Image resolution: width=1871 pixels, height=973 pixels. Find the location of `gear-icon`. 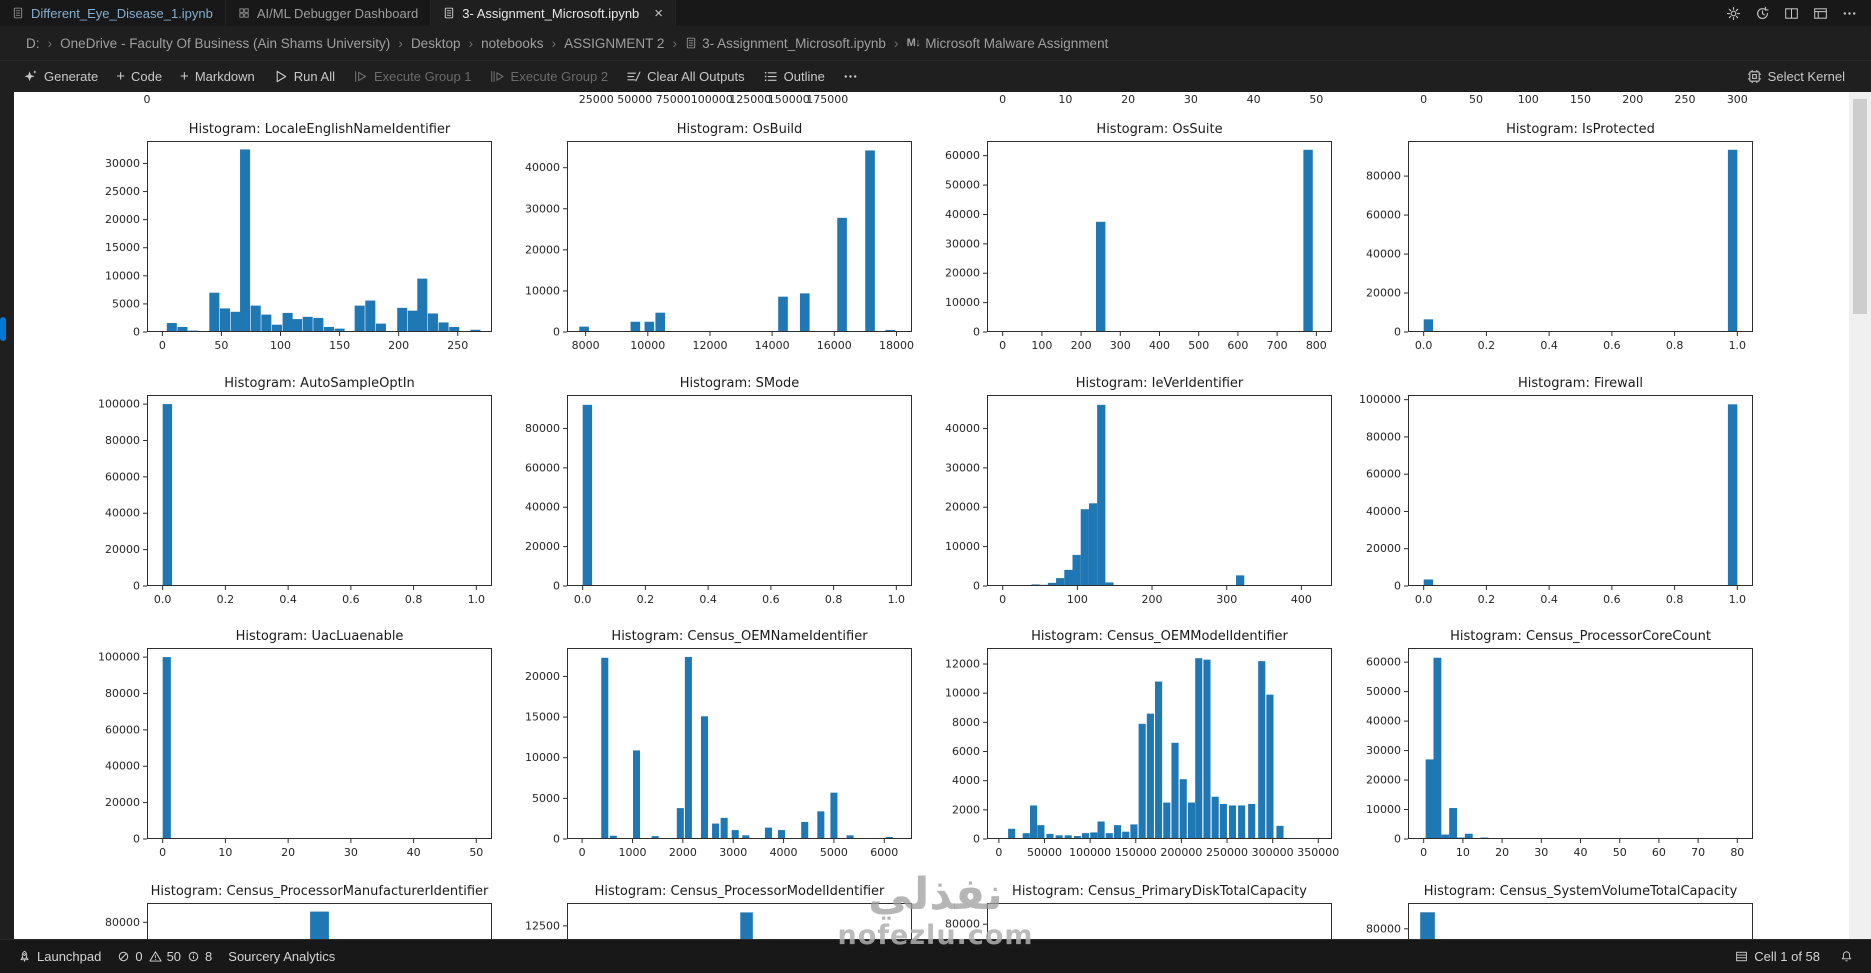

gear-icon is located at coordinates (1733, 13).